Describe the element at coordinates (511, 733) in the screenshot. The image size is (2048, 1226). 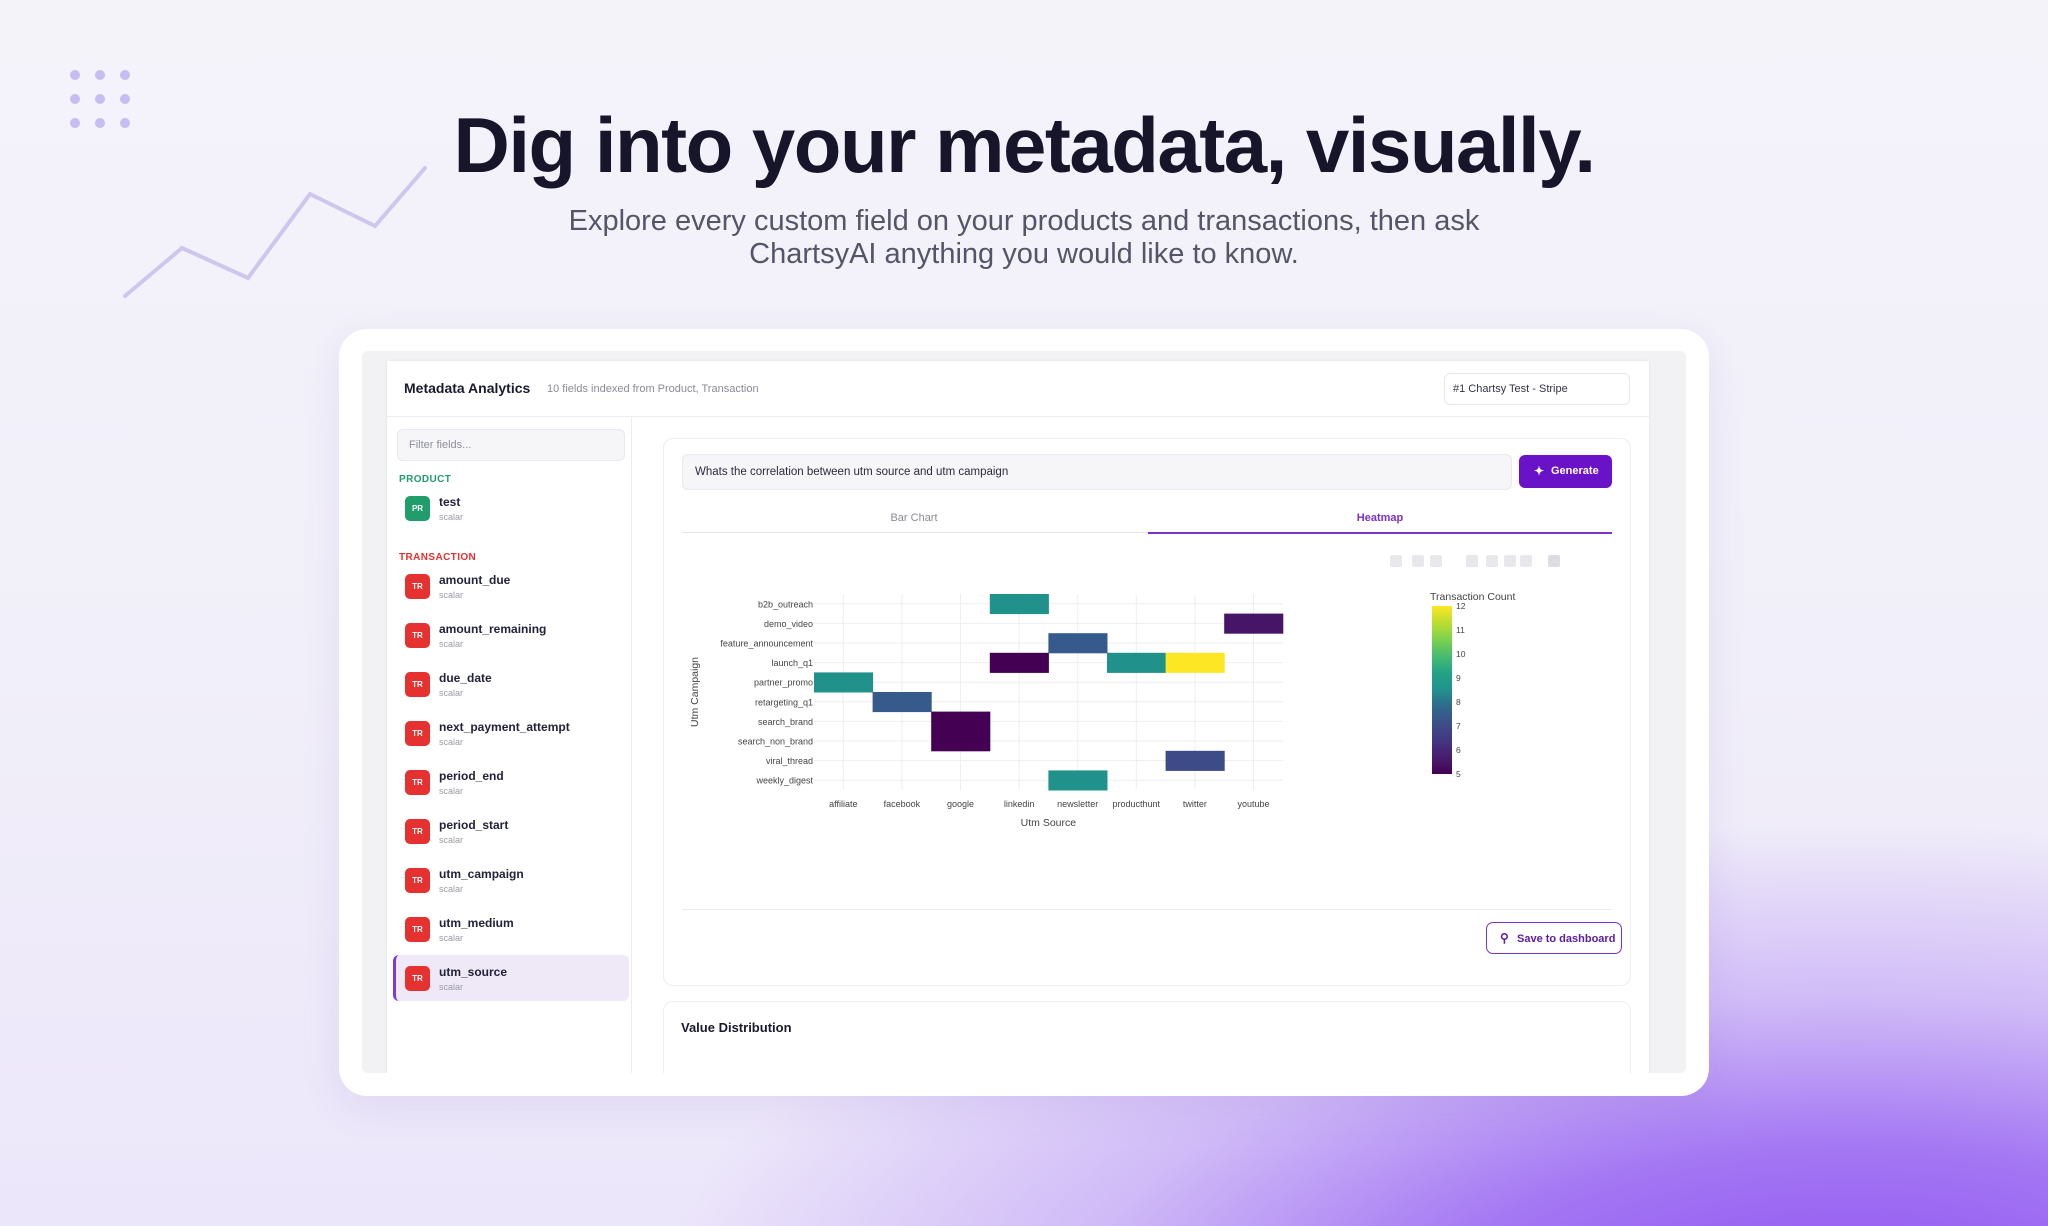
I see `field-item-next-payment-attempt: TR next_payment_attempt scalar` at that location.